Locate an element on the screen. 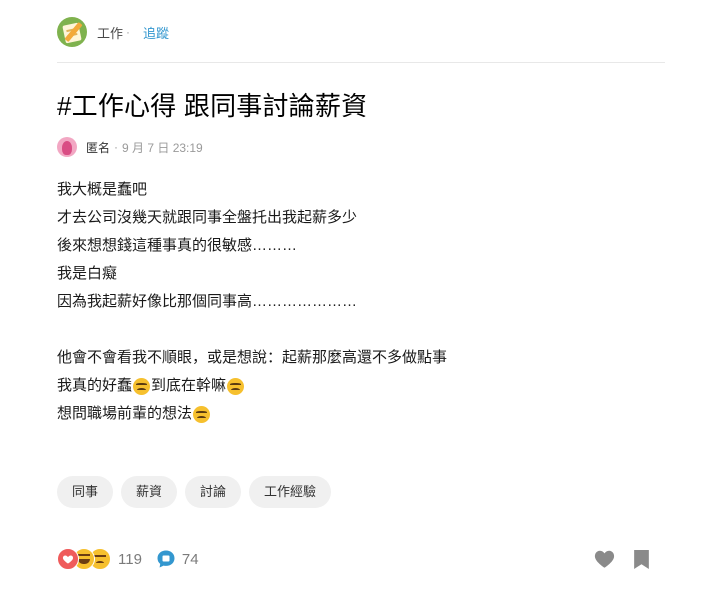 The width and height of the screenshot is (721, 615). post-line-text: 才去公司沒幾天就跟同事全盤托出我起薪多少 is located at coordinates (207, 217).